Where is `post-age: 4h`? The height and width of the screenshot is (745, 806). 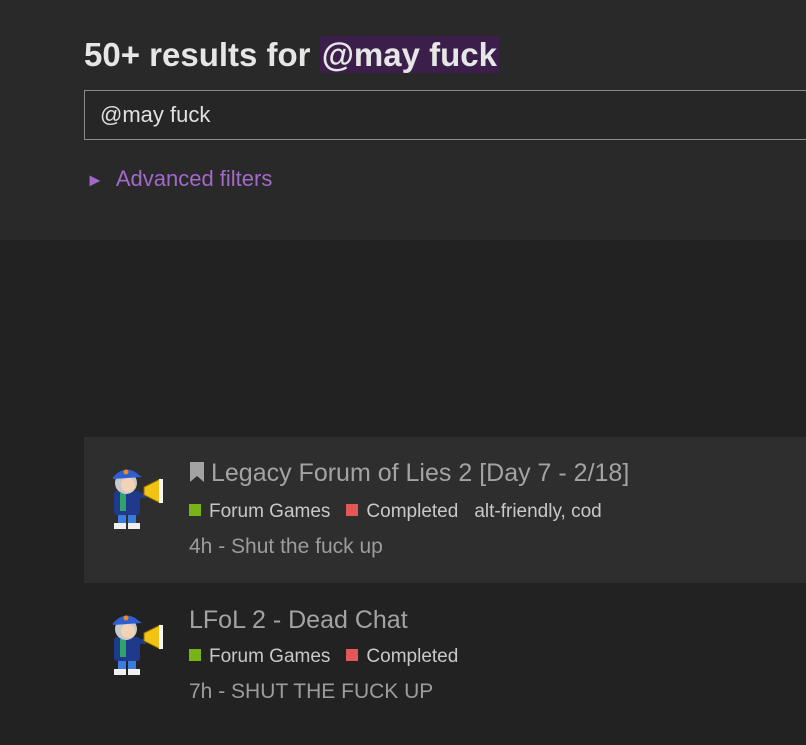 post-age: 4h is located at coordinates (201, 546).